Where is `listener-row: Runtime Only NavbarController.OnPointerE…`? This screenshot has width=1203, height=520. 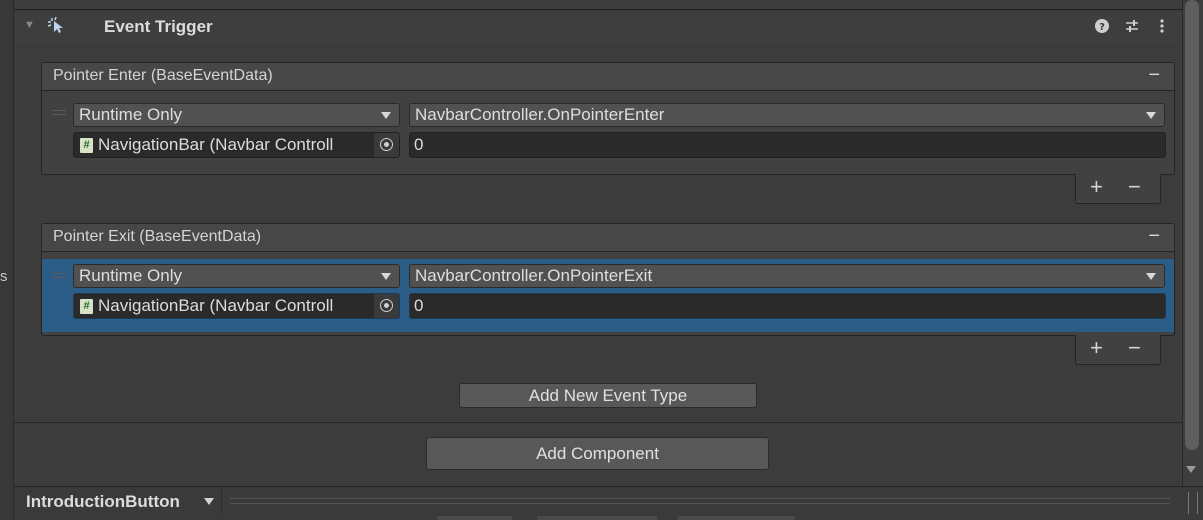 listener-row: Runtime Only NavbarController.OnPointerE… is located at coordinates (608, 126).